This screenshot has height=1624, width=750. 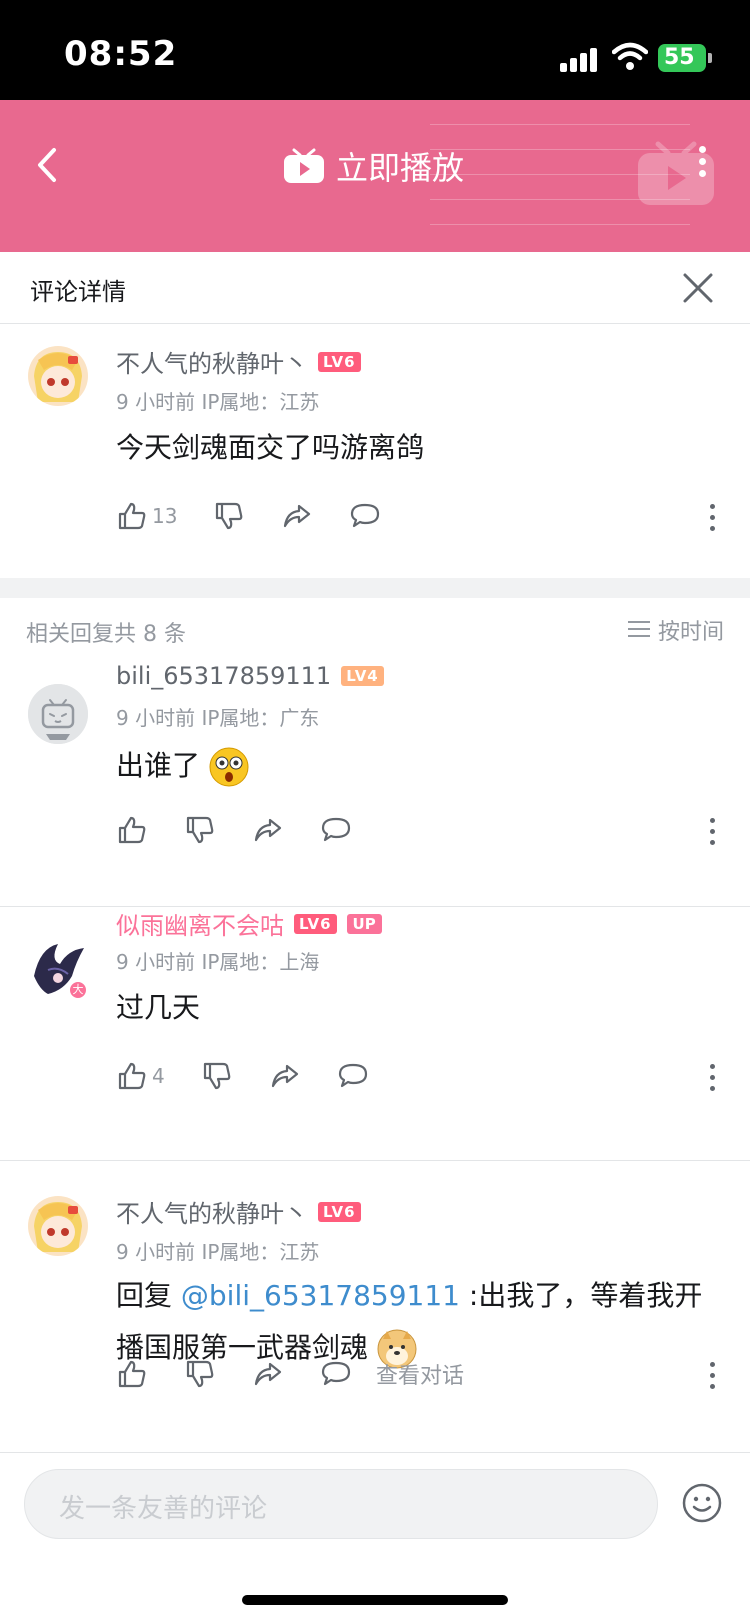 I want to click on comment-text: 出谁了, so click(x=158, y=765).